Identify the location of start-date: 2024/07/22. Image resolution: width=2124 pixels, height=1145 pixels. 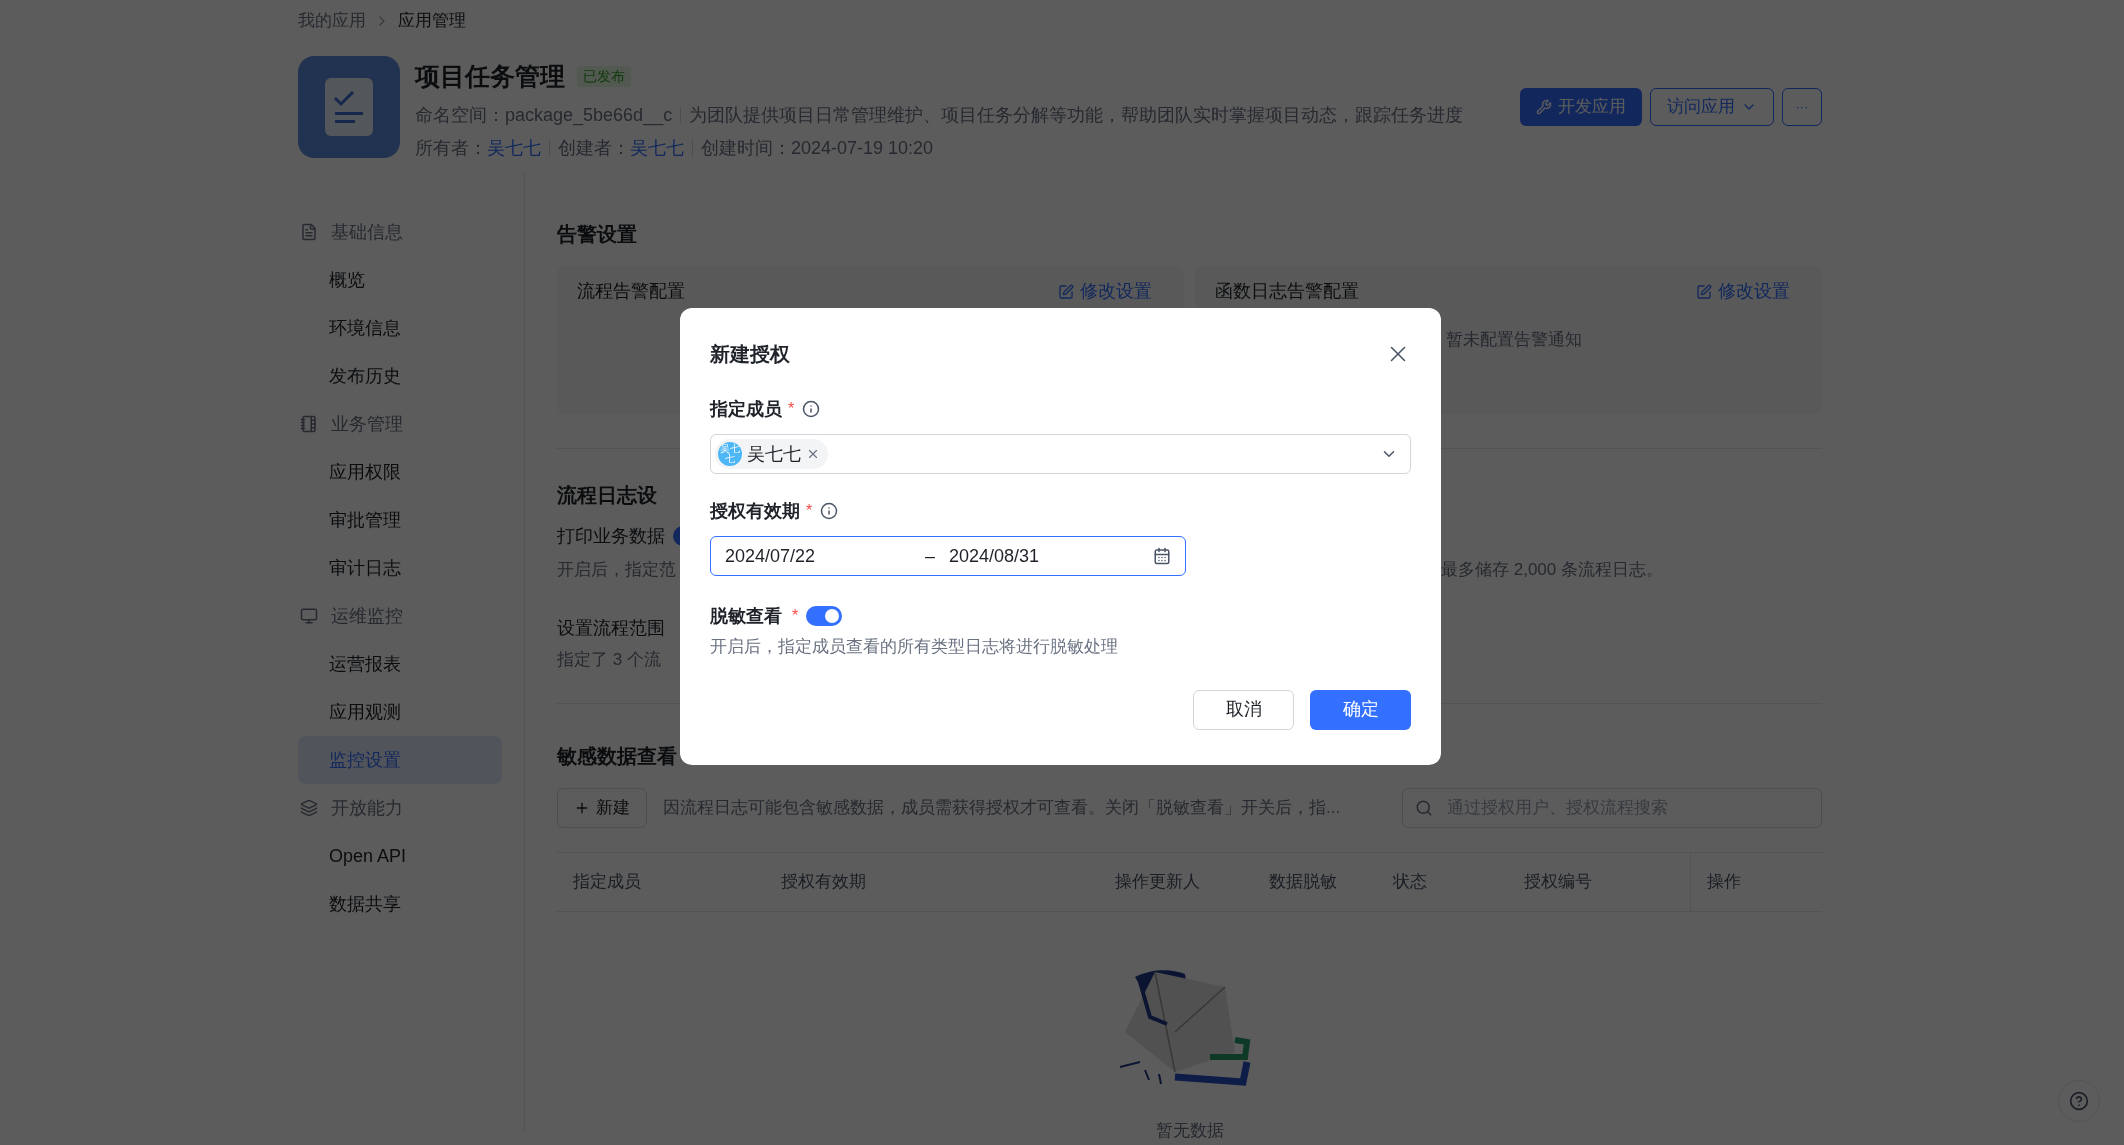
(771, 556).